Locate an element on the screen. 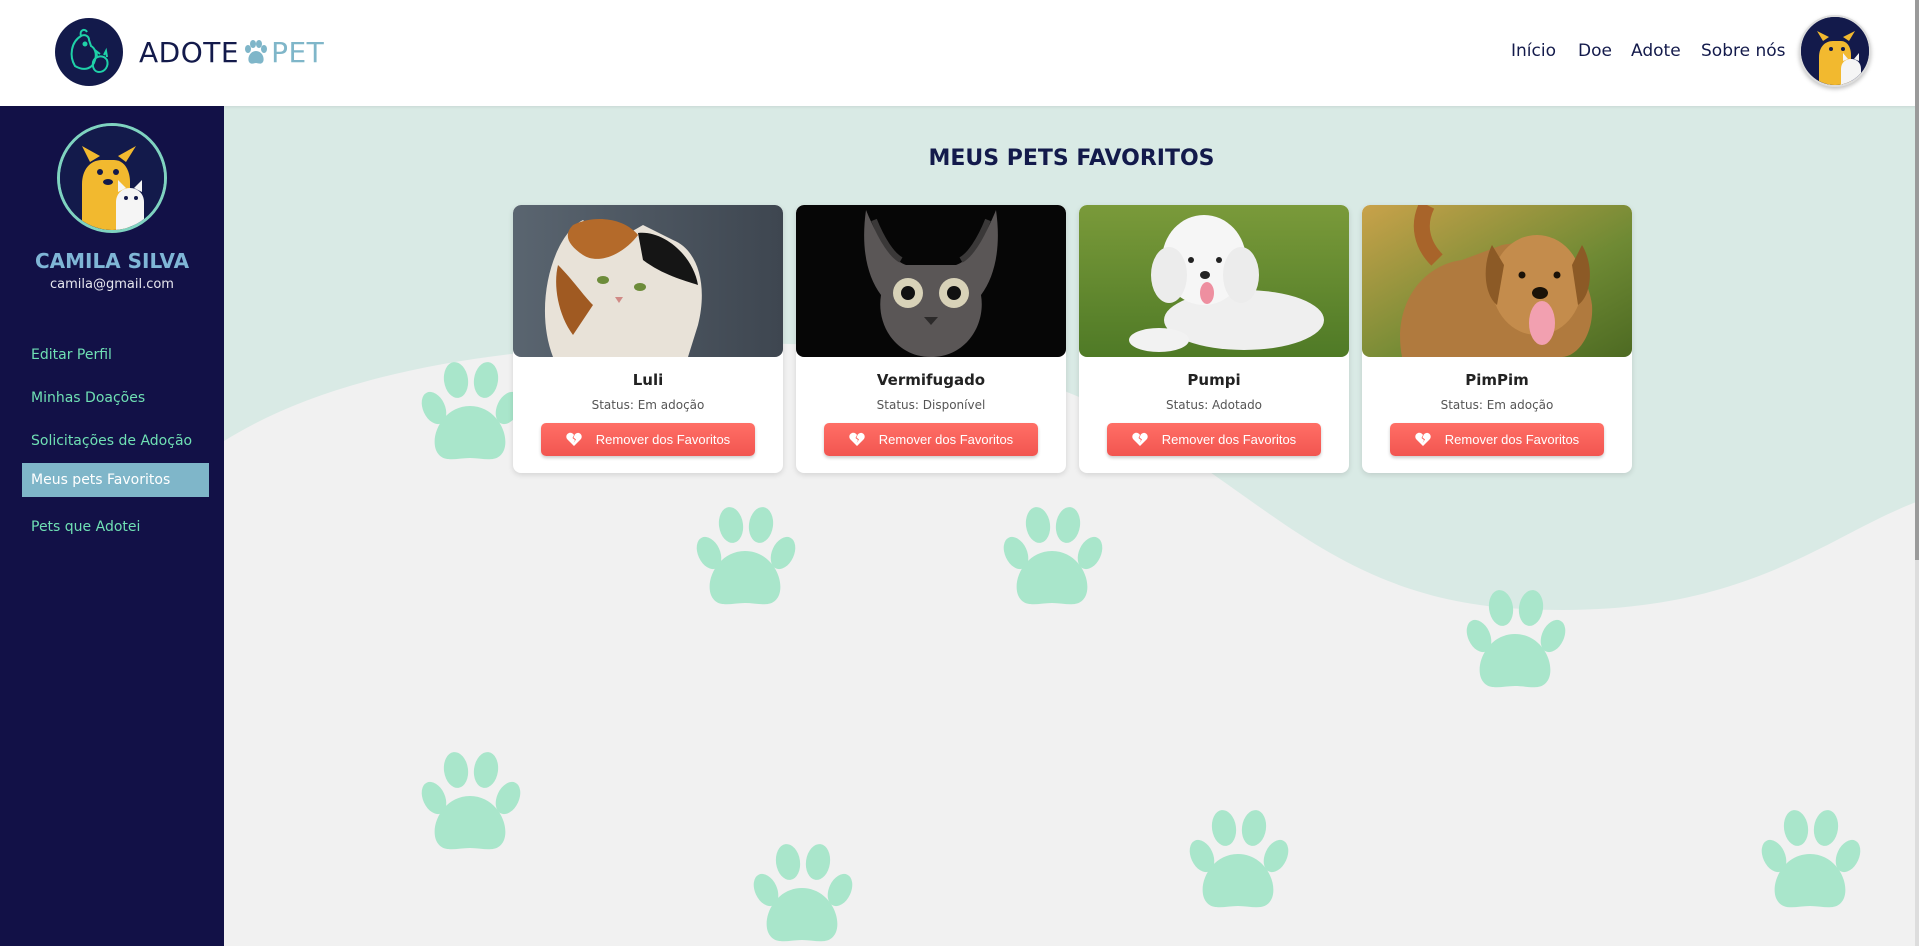  pet-photo-poodle is located at coordinates (1214, 281).